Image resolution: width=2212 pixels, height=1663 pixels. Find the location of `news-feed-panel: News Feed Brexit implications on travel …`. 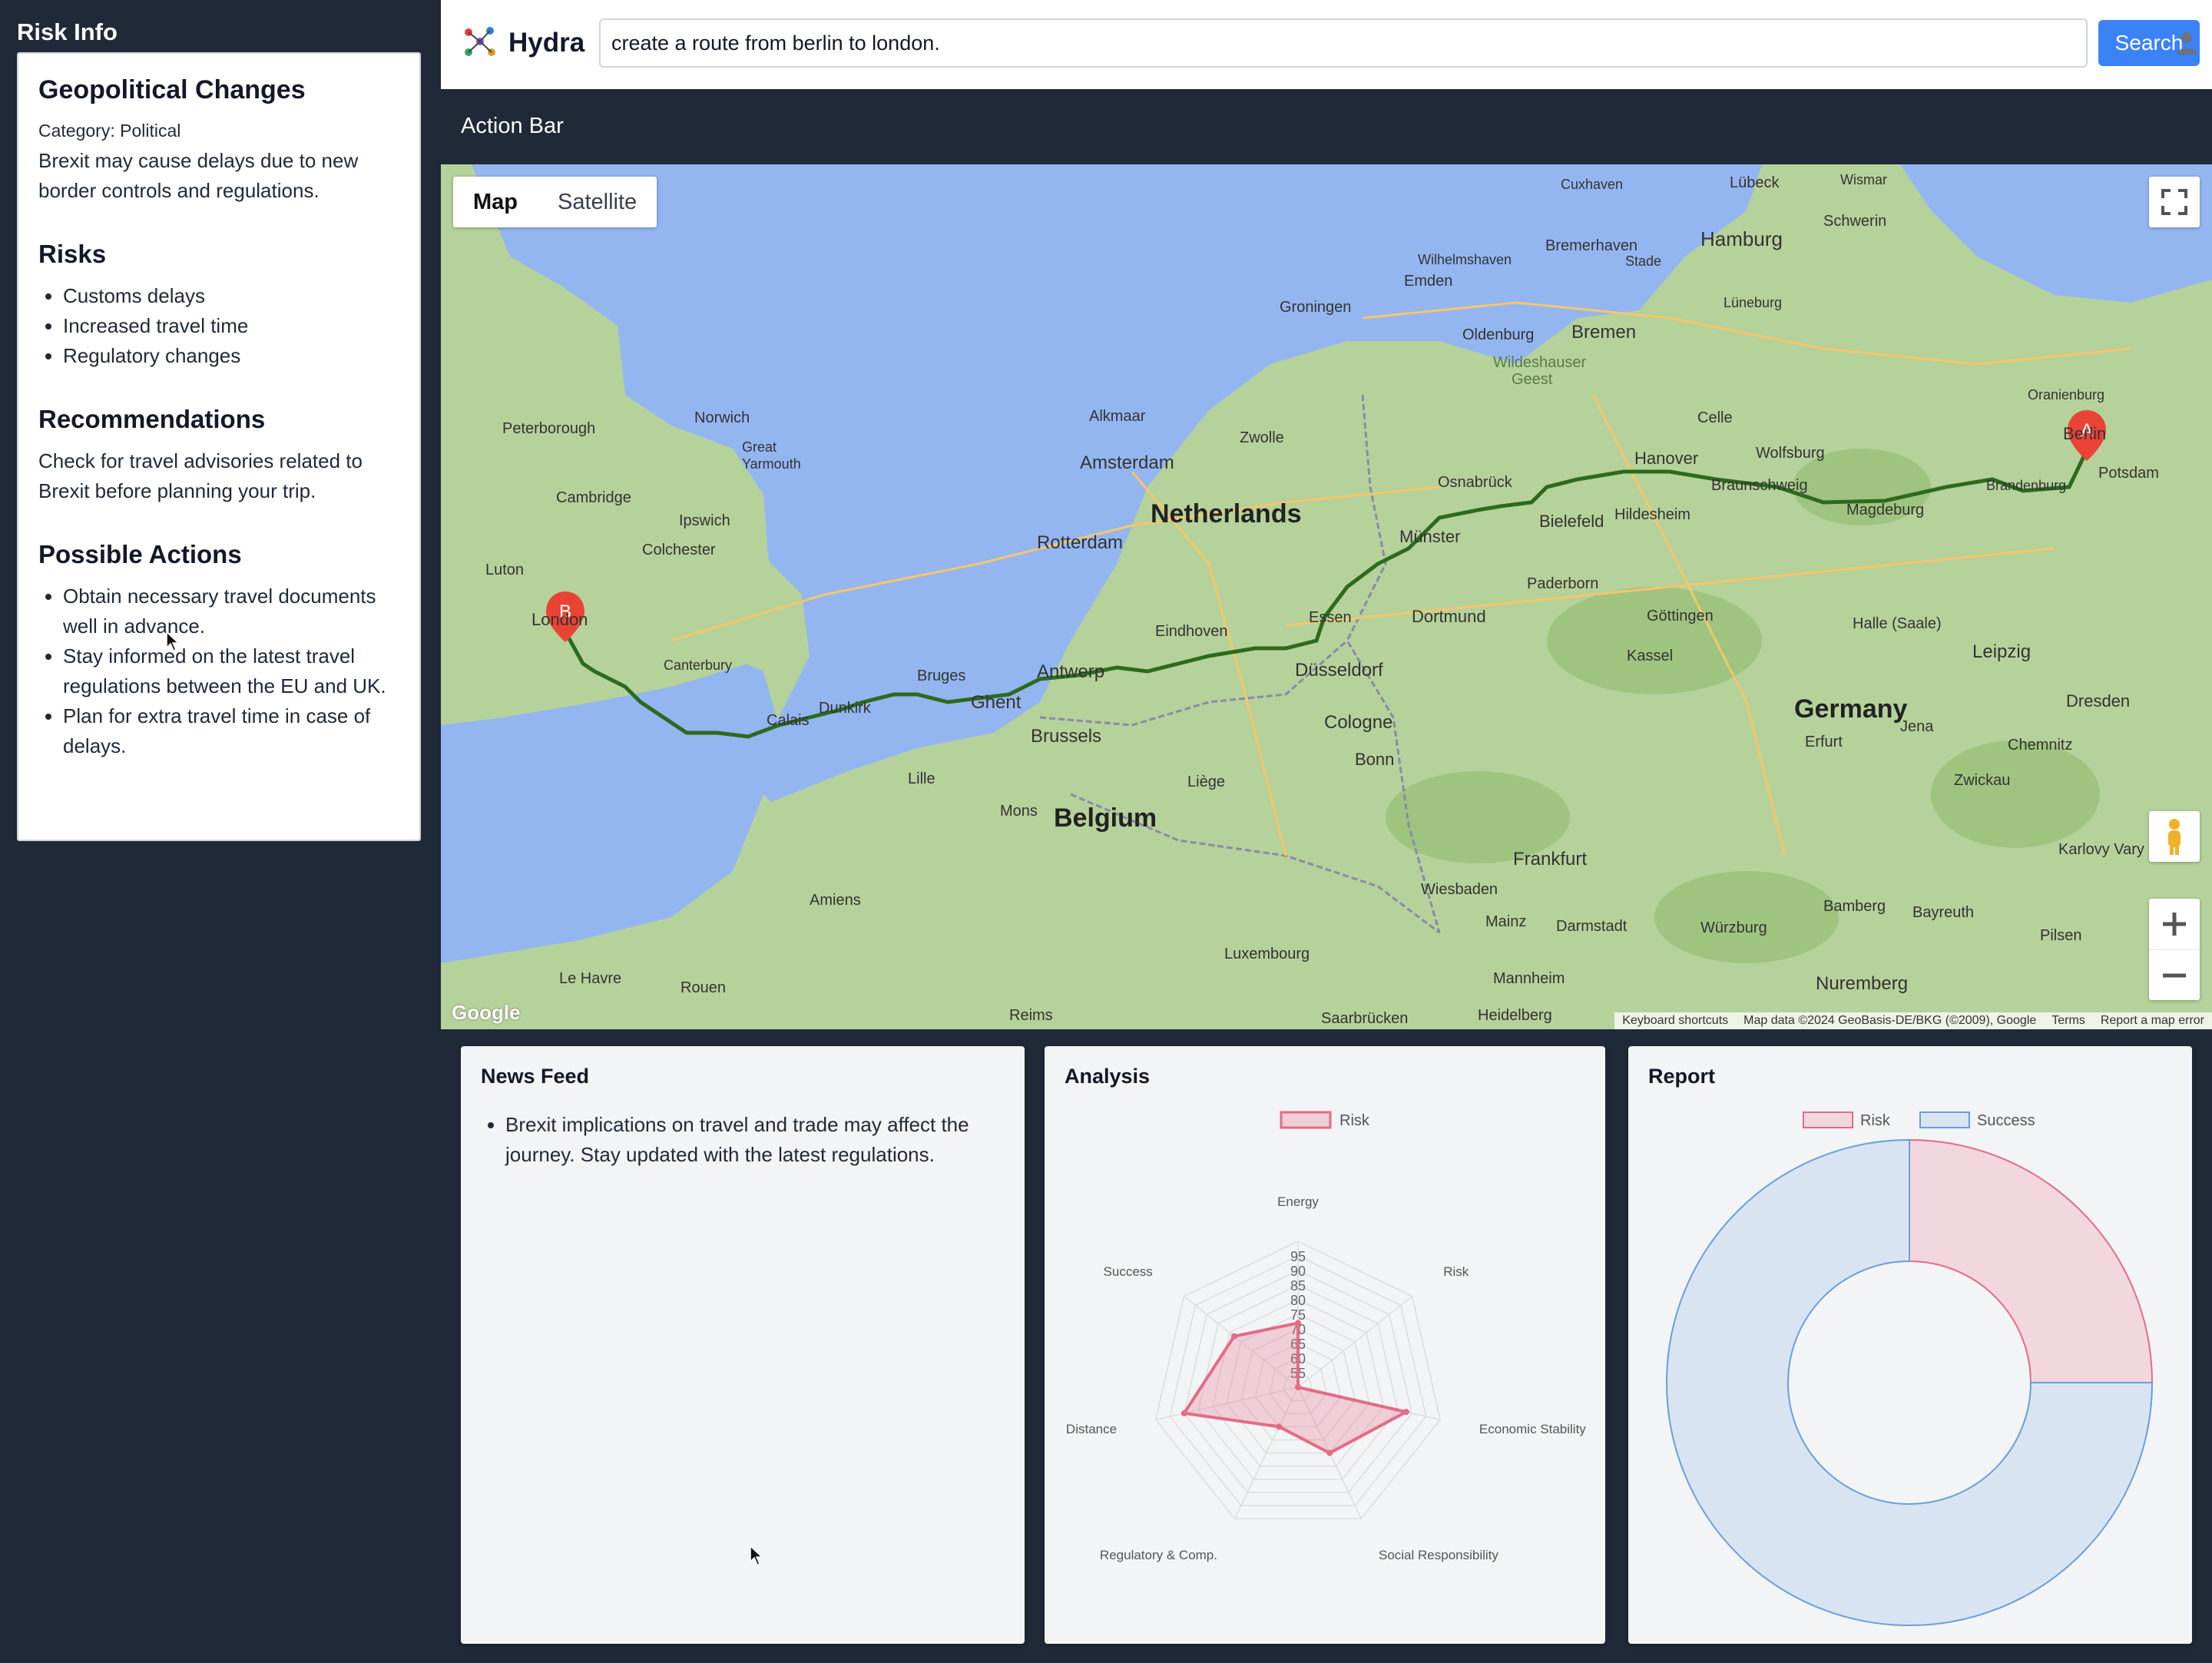

news-feed-panel: News Feed Brexit implications on travel … is located at coordinates (743, 1345).